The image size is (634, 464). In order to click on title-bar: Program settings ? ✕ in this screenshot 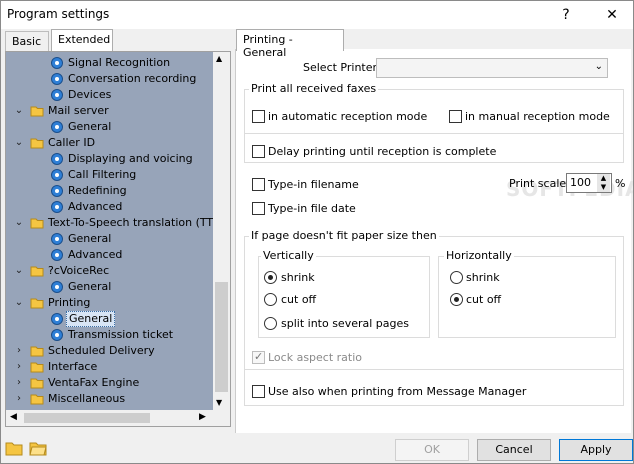, I will do `click(317, 15)`.